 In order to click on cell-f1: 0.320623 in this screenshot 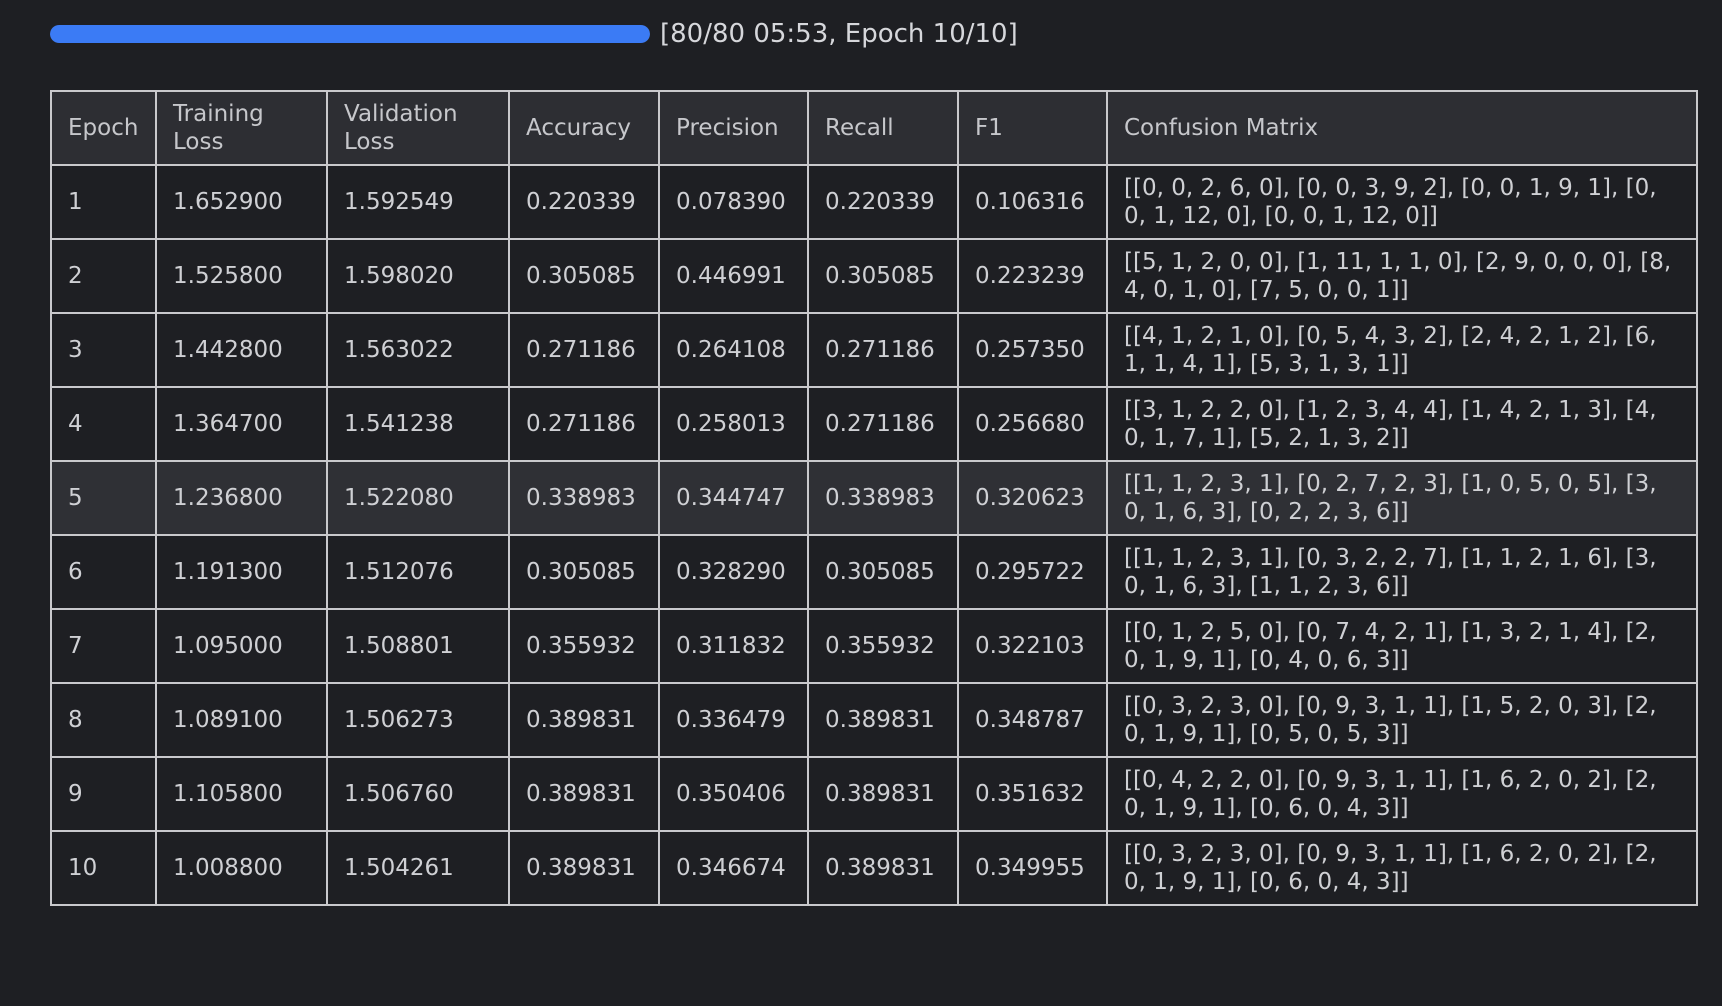, I will do `click(1032, 498)`.